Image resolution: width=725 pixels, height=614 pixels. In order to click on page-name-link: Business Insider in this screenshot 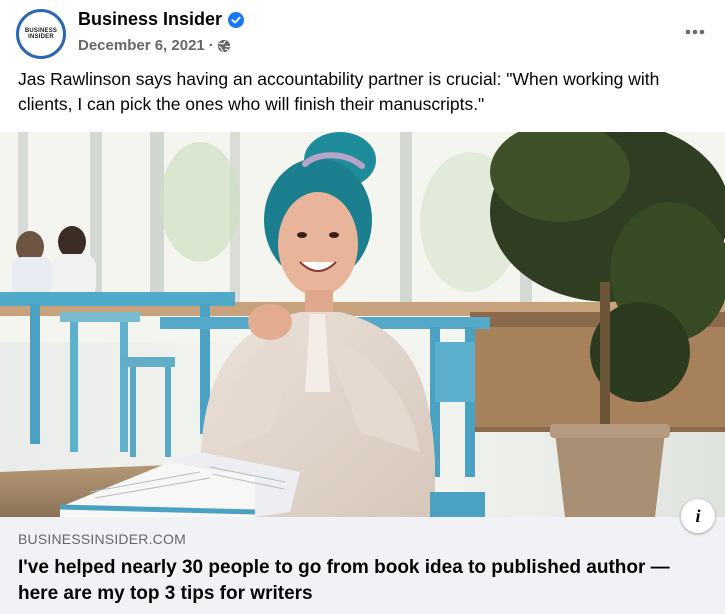, I will do `click(150, 19)`.